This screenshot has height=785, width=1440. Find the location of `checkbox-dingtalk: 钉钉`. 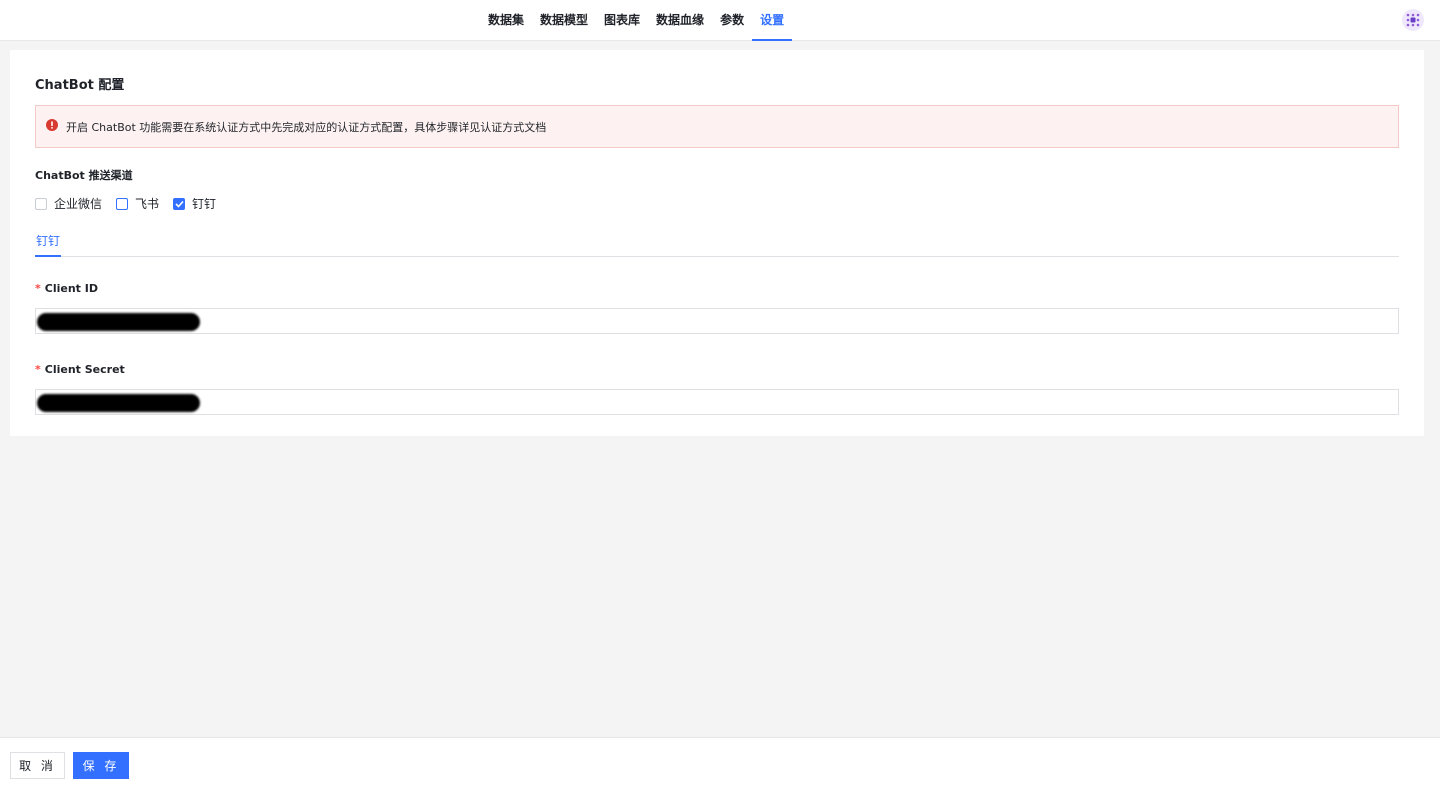

checkbox-dingtalk: 钉钉 is located at coordinates (194, 203).